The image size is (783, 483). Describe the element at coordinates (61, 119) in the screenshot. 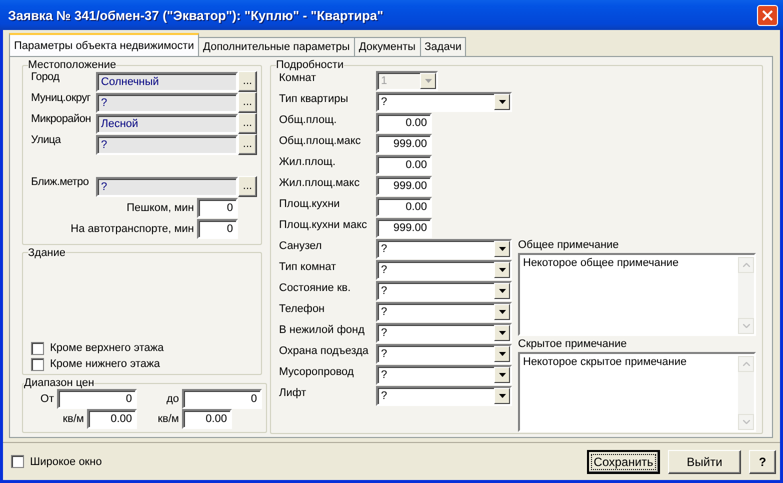

I see `field-label: Микрорайон` at that location.